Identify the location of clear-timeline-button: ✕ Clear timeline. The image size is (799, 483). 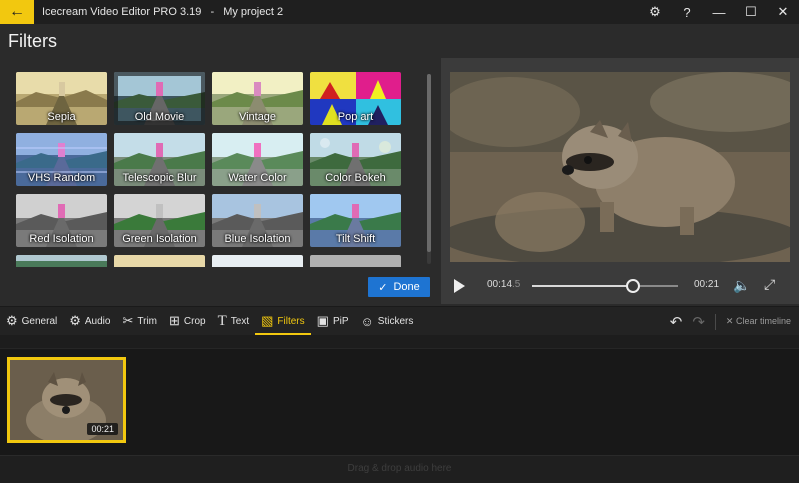
(758, 321).